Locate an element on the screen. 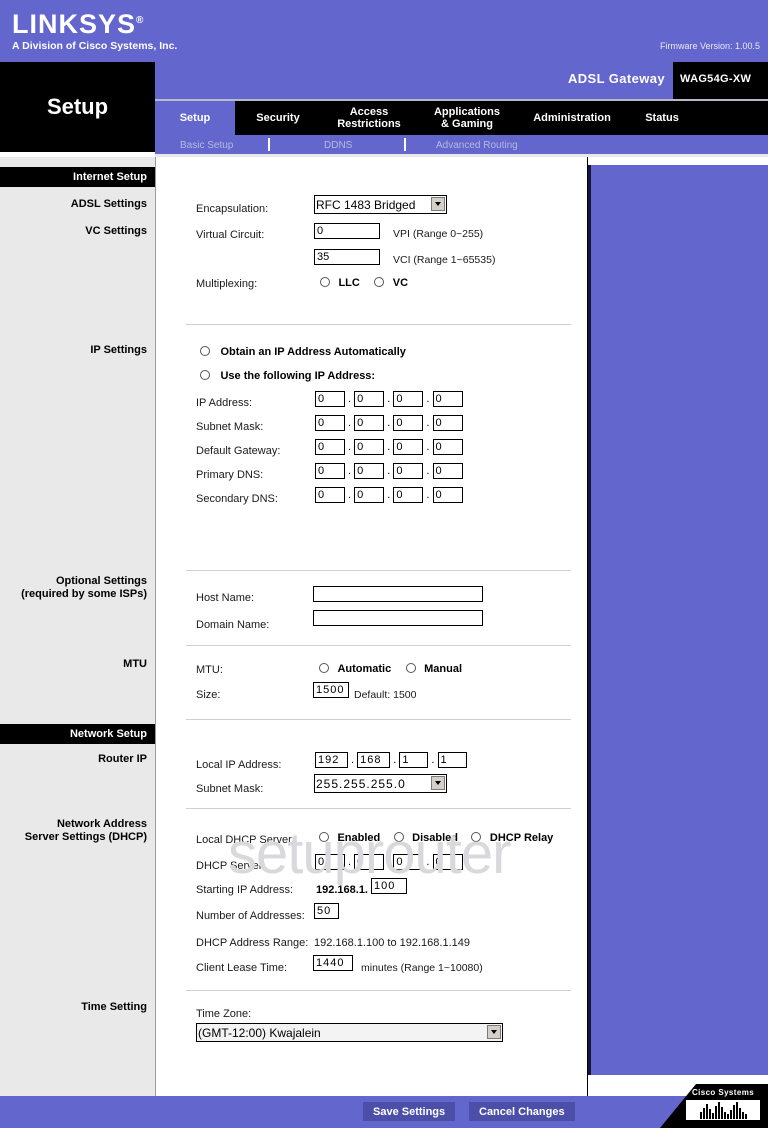 This screenshot has width=768, height=1128. multiplexing-vc-radio is located at coordinates (379, 282).